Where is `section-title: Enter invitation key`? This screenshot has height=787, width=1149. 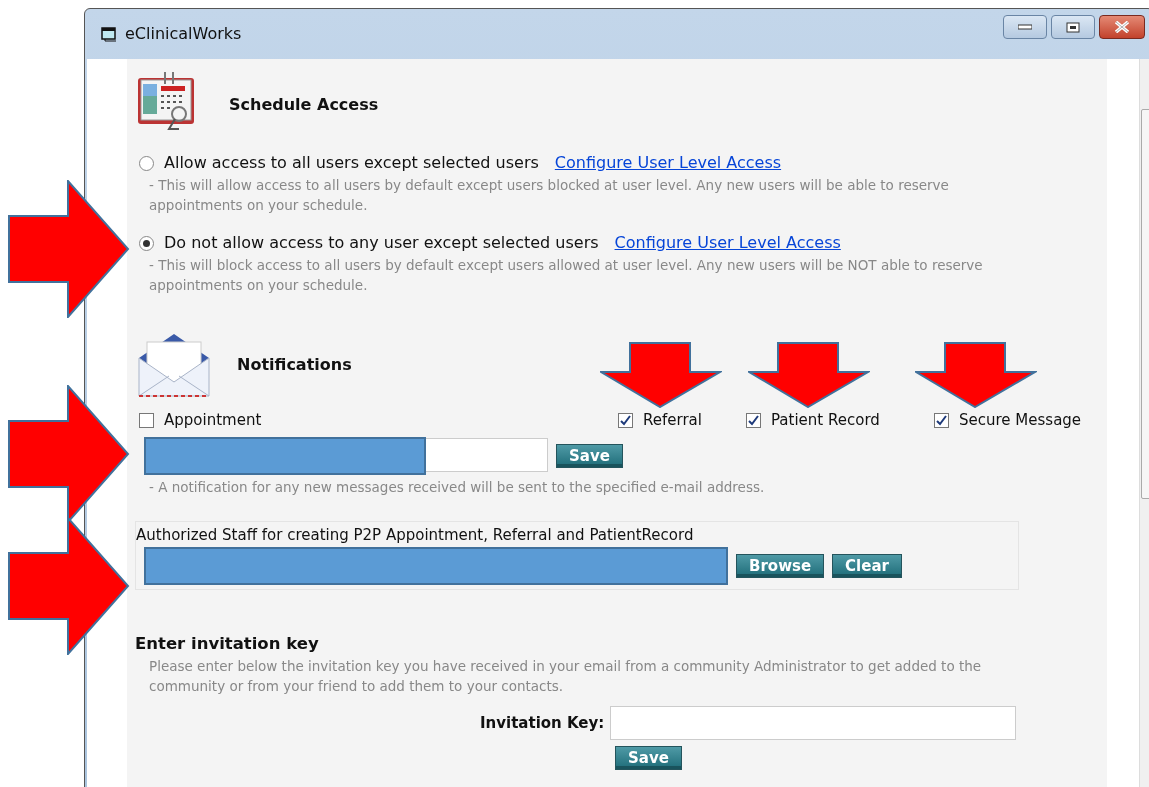
section-title: Enter invitation key is located at coordinates (227, 643).